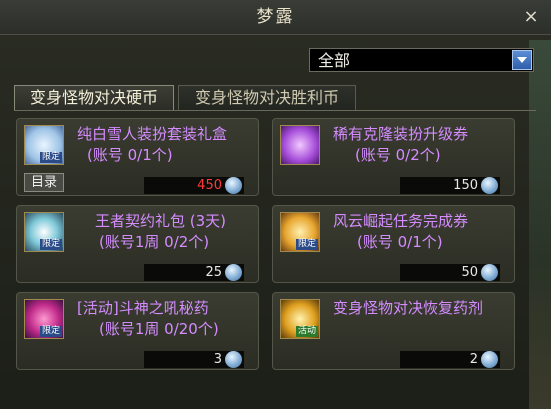  Describe the element at coordinates (334, 60) in the screenshot. I see `dropdown-selected: 全部` at that location.